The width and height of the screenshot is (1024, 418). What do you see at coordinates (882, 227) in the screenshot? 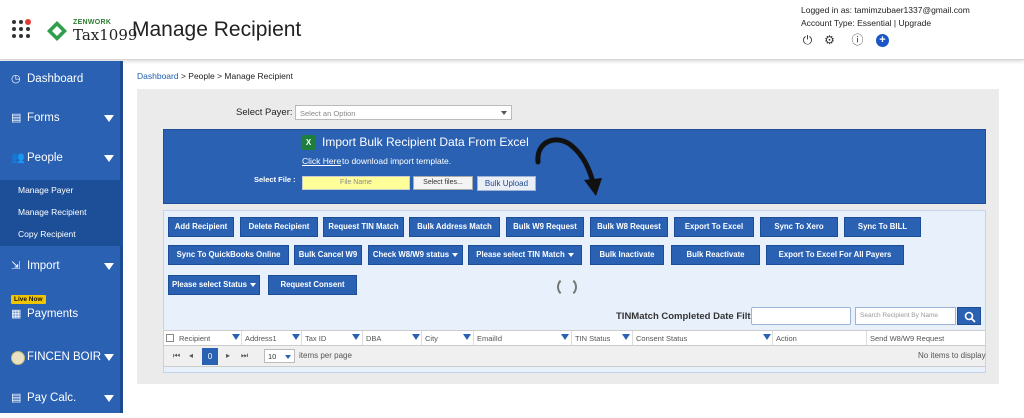
I see `sync-to-bill-button: Sync To BILL` at bounding box center [882, 227].